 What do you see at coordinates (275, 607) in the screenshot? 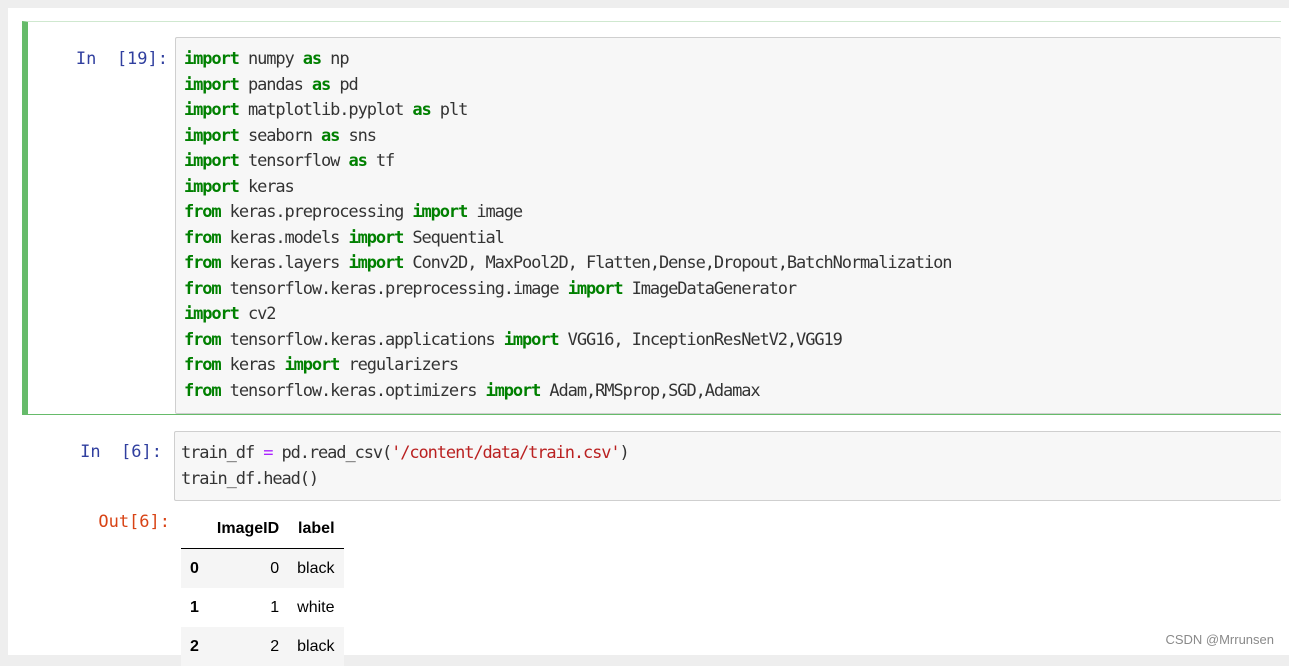
I see `cell-imageid: 1` at bounding box center [275, 607].